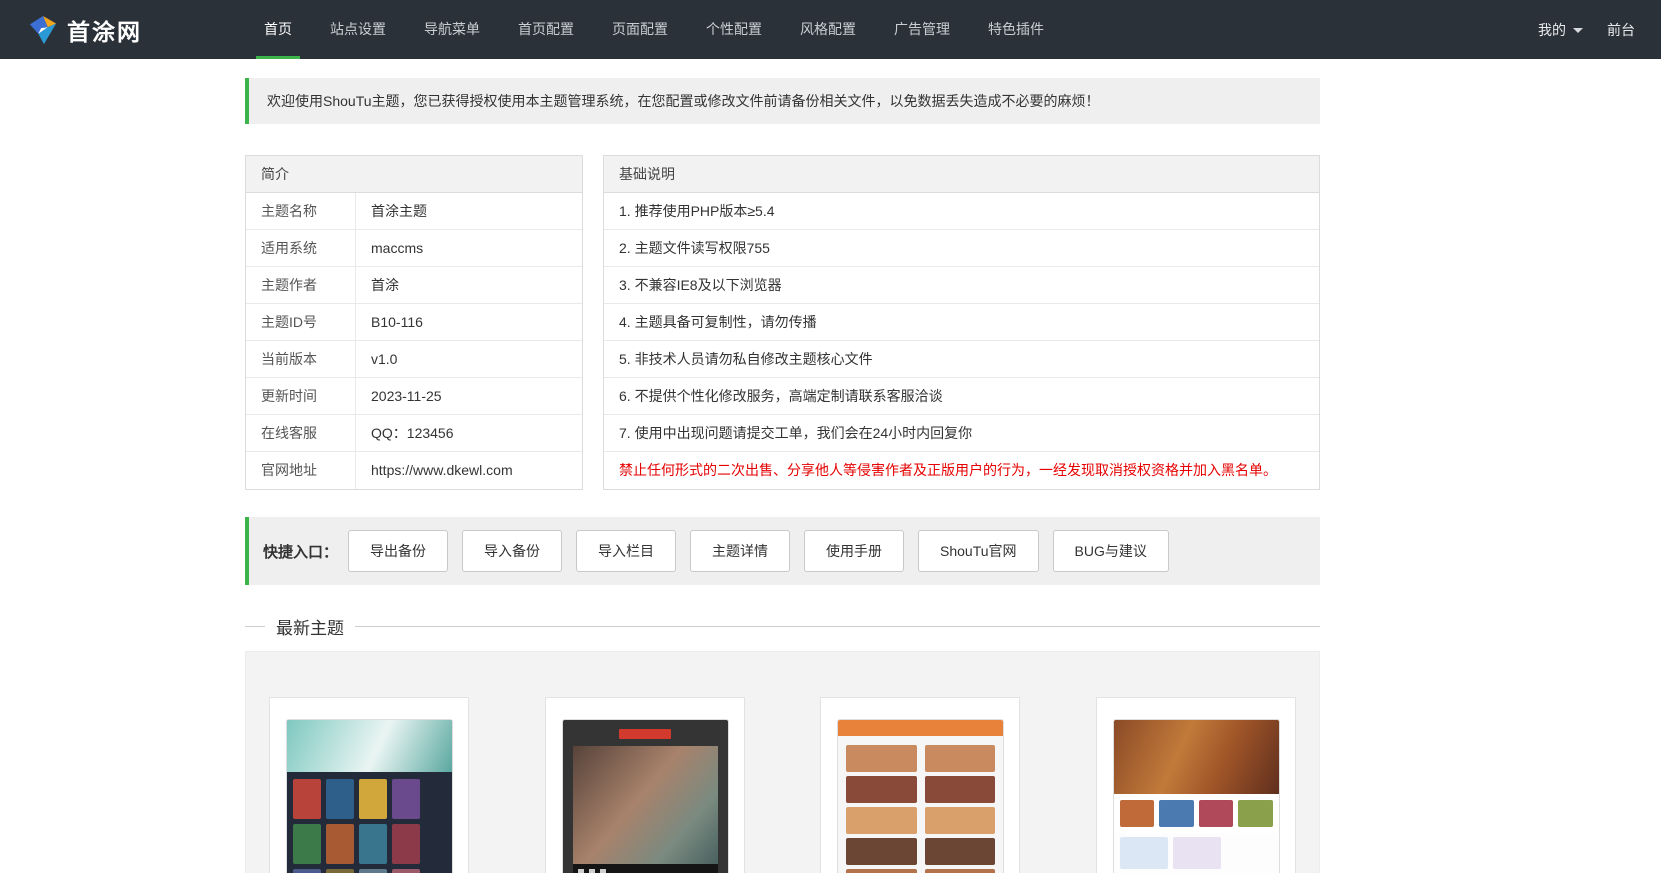 This screenshot has height=873, width=1661. I want to click on table-row: 官网地址 https://www.dkewl.com, so click(414, 470).